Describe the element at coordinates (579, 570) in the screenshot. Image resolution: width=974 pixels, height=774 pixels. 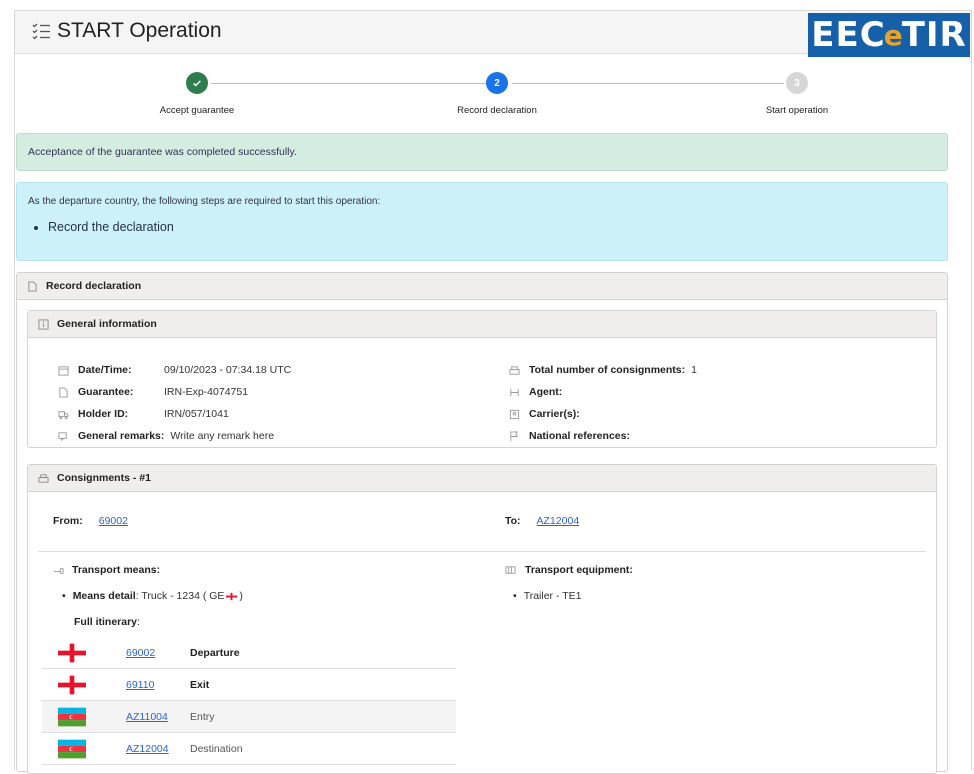
I see `field-label: Transport equipment:` at that location.